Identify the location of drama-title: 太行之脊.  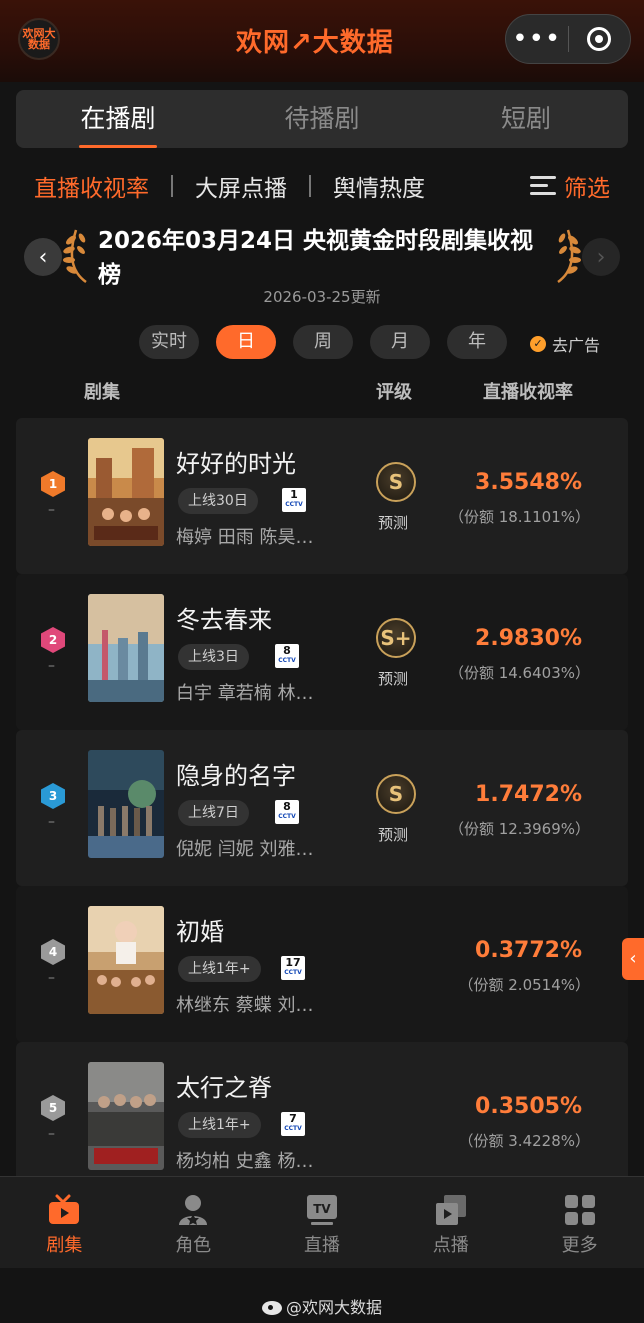
(224, 1085).